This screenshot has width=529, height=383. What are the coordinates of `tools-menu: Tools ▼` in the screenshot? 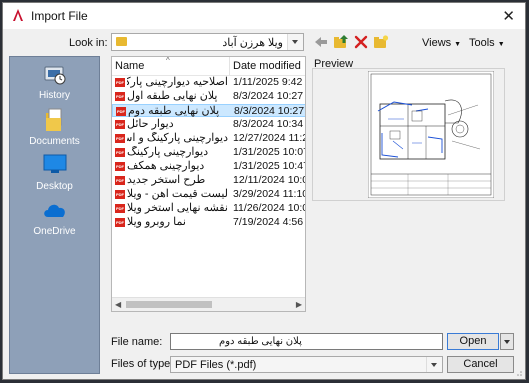 It's located at (487, 43).